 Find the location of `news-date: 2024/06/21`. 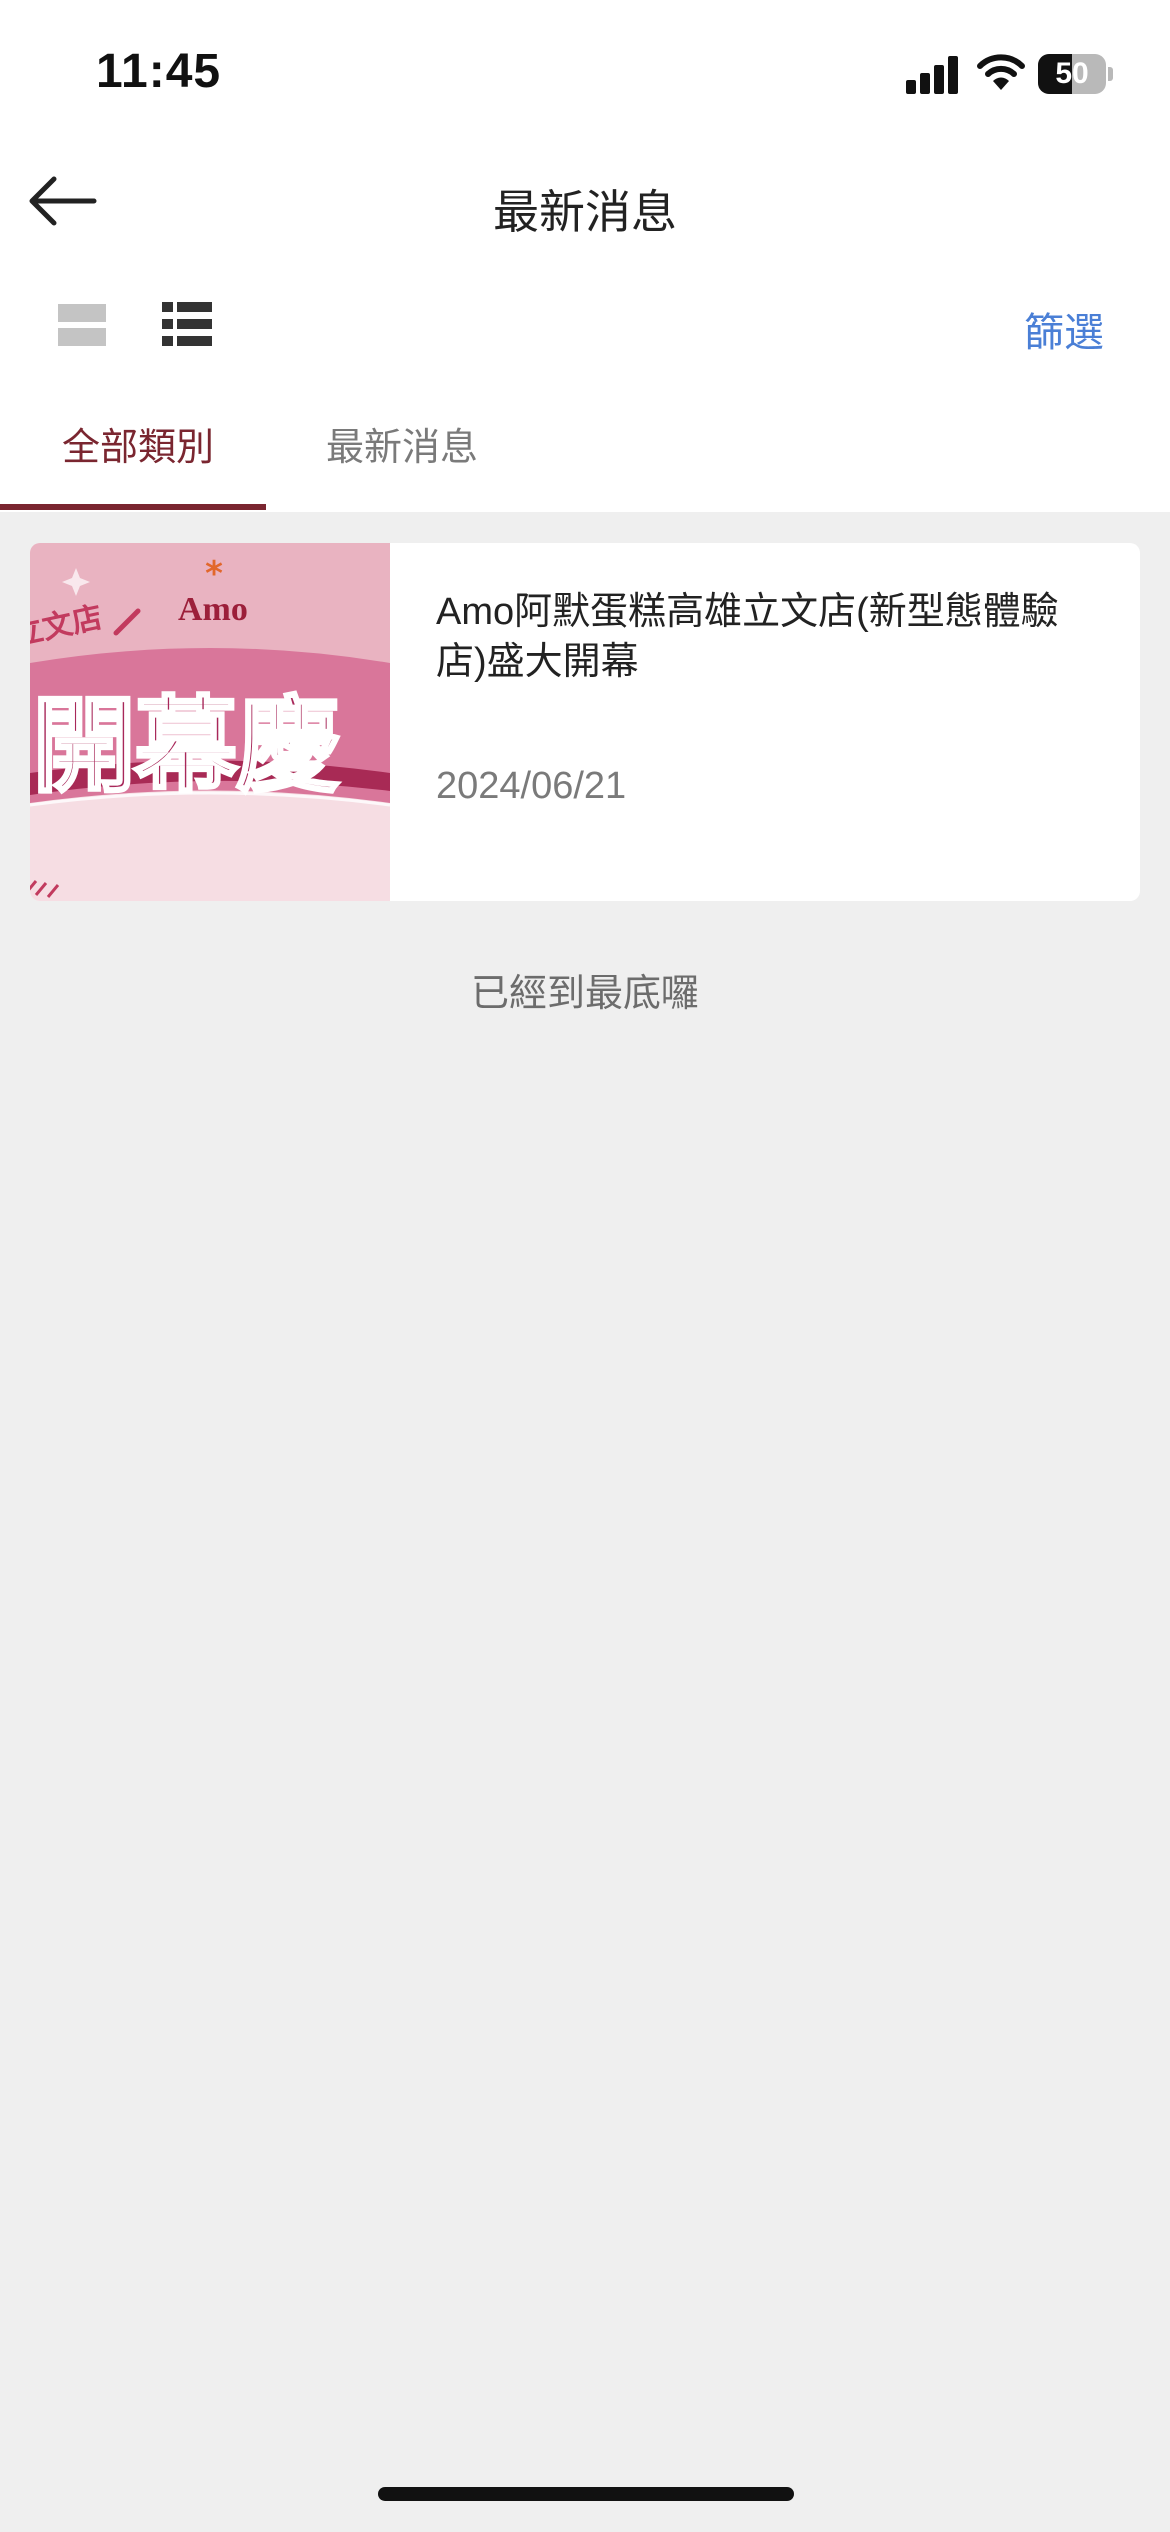

news-date: 2024/06/21 is located at coordinates (531, 786).